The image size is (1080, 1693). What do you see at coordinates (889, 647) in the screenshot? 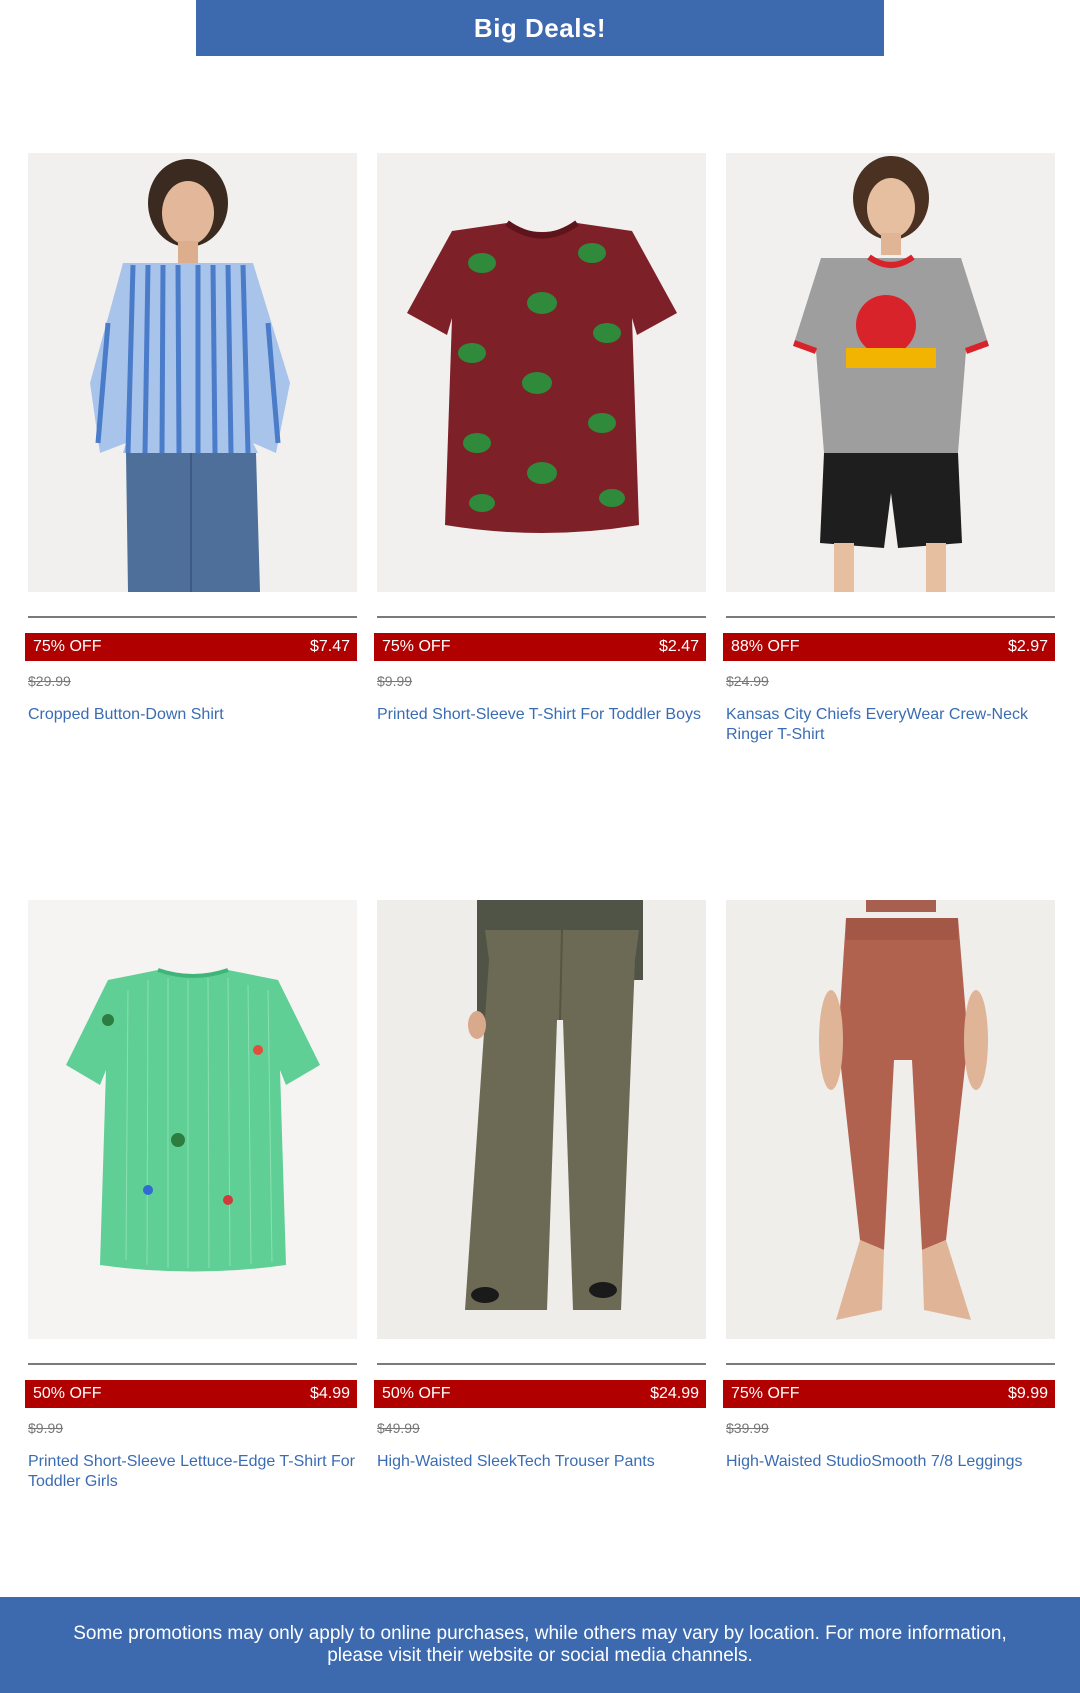
I see `deal-bar: 88% OFF $2.97` at bounding box center [889, 647].